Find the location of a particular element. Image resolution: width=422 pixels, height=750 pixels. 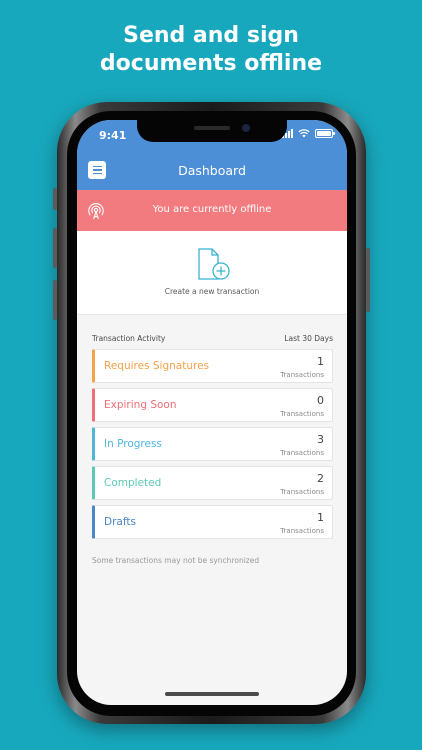

activity-header: Transaction Activity Last 30 Days is located at coordinates (212, 338).